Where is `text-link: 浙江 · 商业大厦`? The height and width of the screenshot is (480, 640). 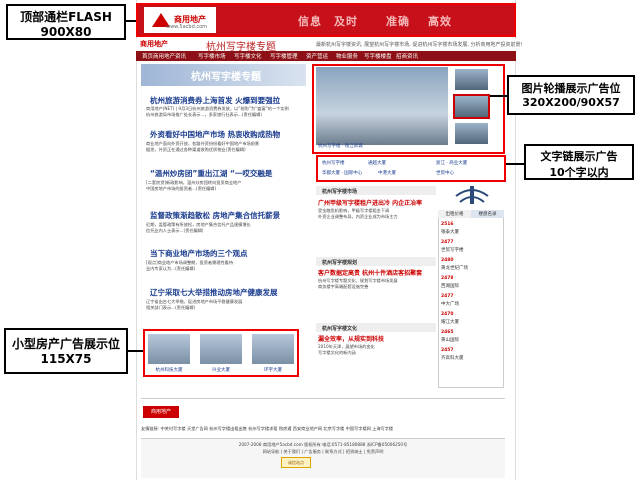
text-link: 浙江 · 商业大厦 is located at coordinates (451, 163).